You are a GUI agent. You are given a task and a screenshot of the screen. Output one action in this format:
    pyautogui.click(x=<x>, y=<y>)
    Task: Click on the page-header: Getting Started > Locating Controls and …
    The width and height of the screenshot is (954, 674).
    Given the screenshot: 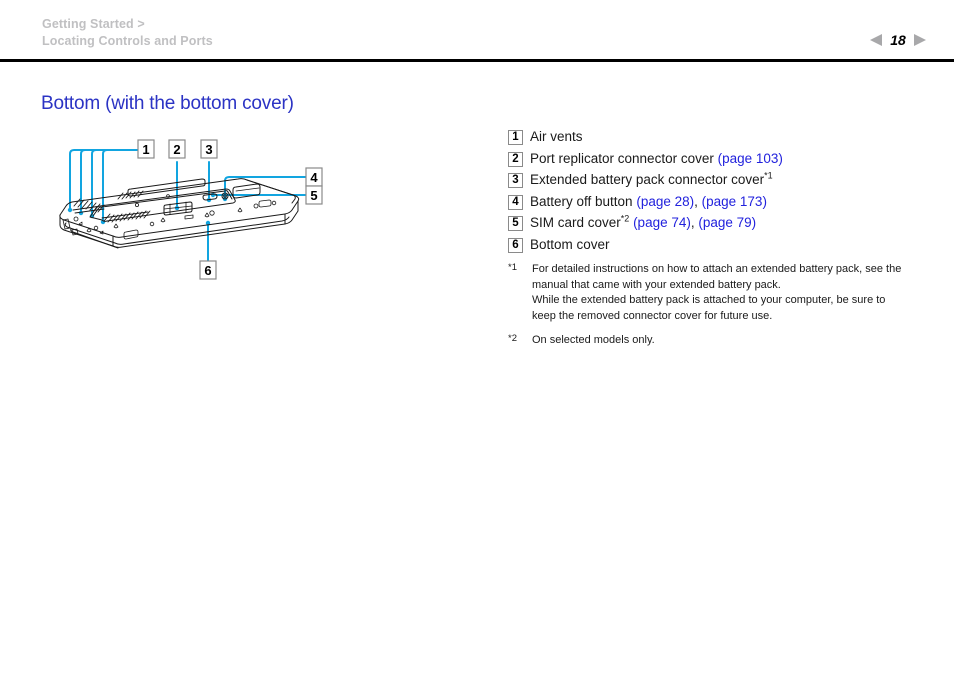 What is the action you would take?
    pyautogui.click(x=477, y=29)
    